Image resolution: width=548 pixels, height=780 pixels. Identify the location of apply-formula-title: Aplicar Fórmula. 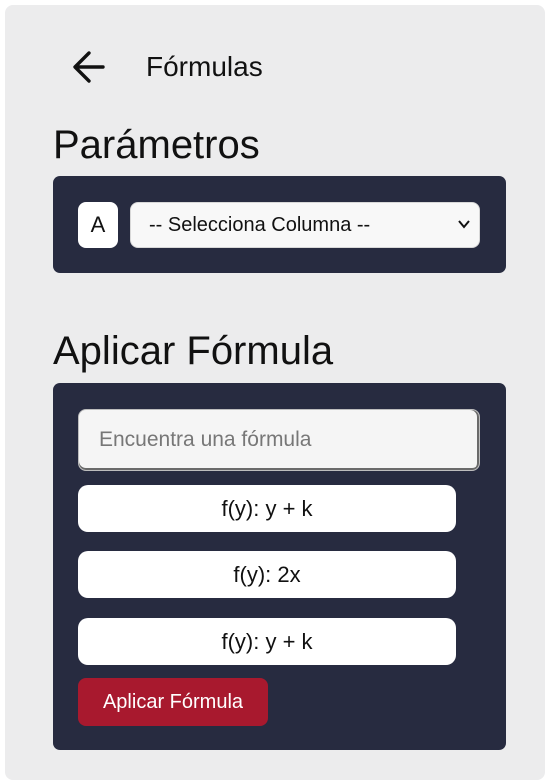
(193, 351).